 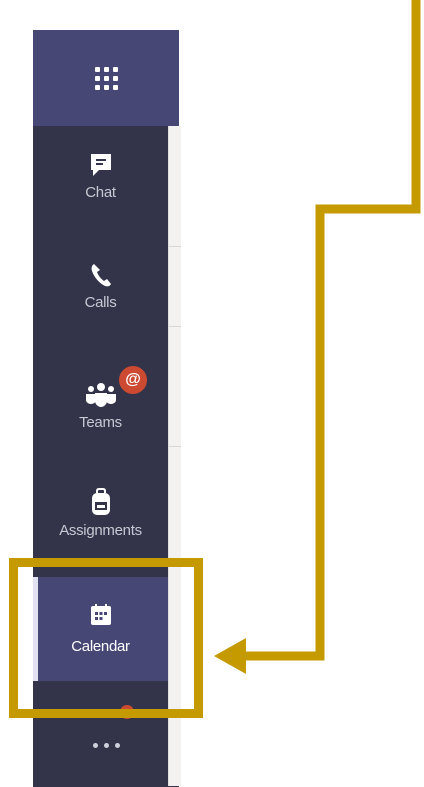 What do you see at coordinates (101, 502) in the screenshot?
I see `backpack-icon` at bounding box center [101, 502].